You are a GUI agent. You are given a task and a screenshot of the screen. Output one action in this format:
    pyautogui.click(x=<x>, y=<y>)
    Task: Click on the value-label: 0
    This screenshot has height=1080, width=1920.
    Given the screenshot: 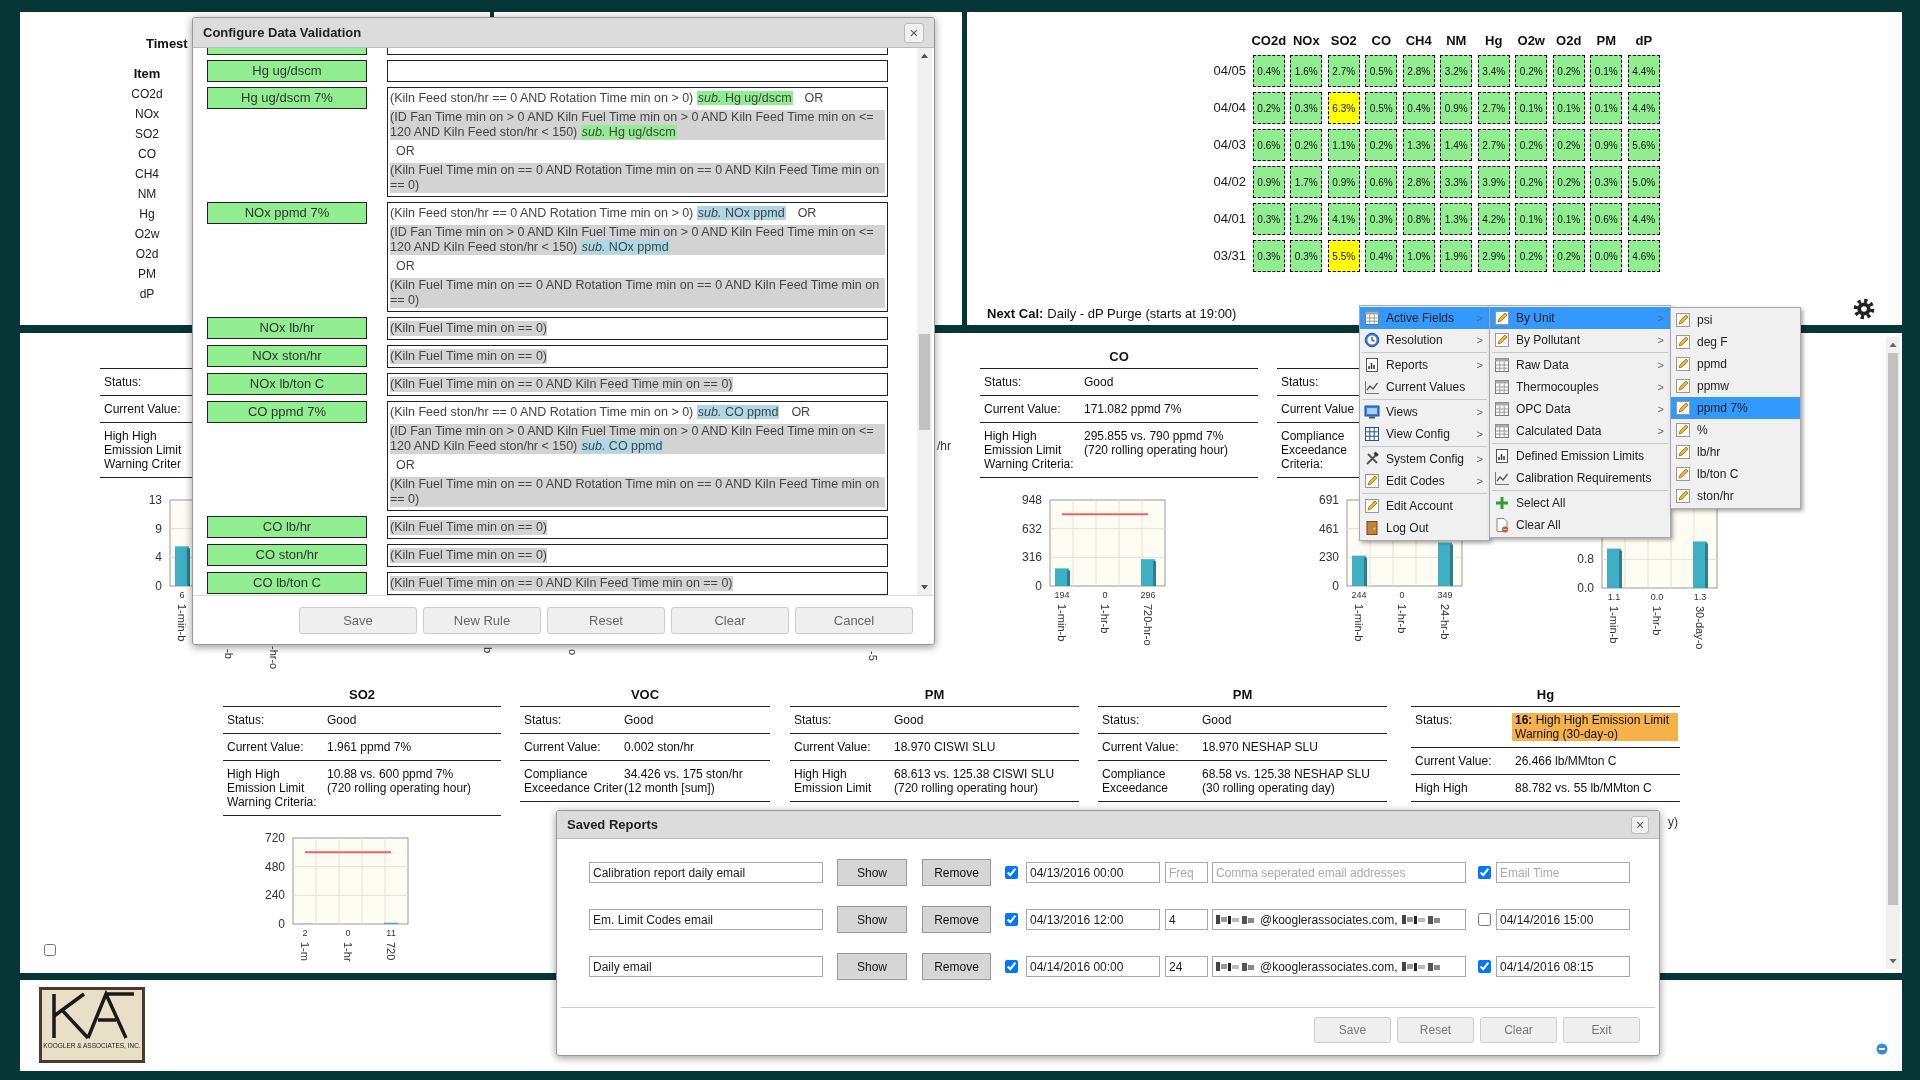 What is the action you would take?
    pyautogui.click(x=348, y=933)
    